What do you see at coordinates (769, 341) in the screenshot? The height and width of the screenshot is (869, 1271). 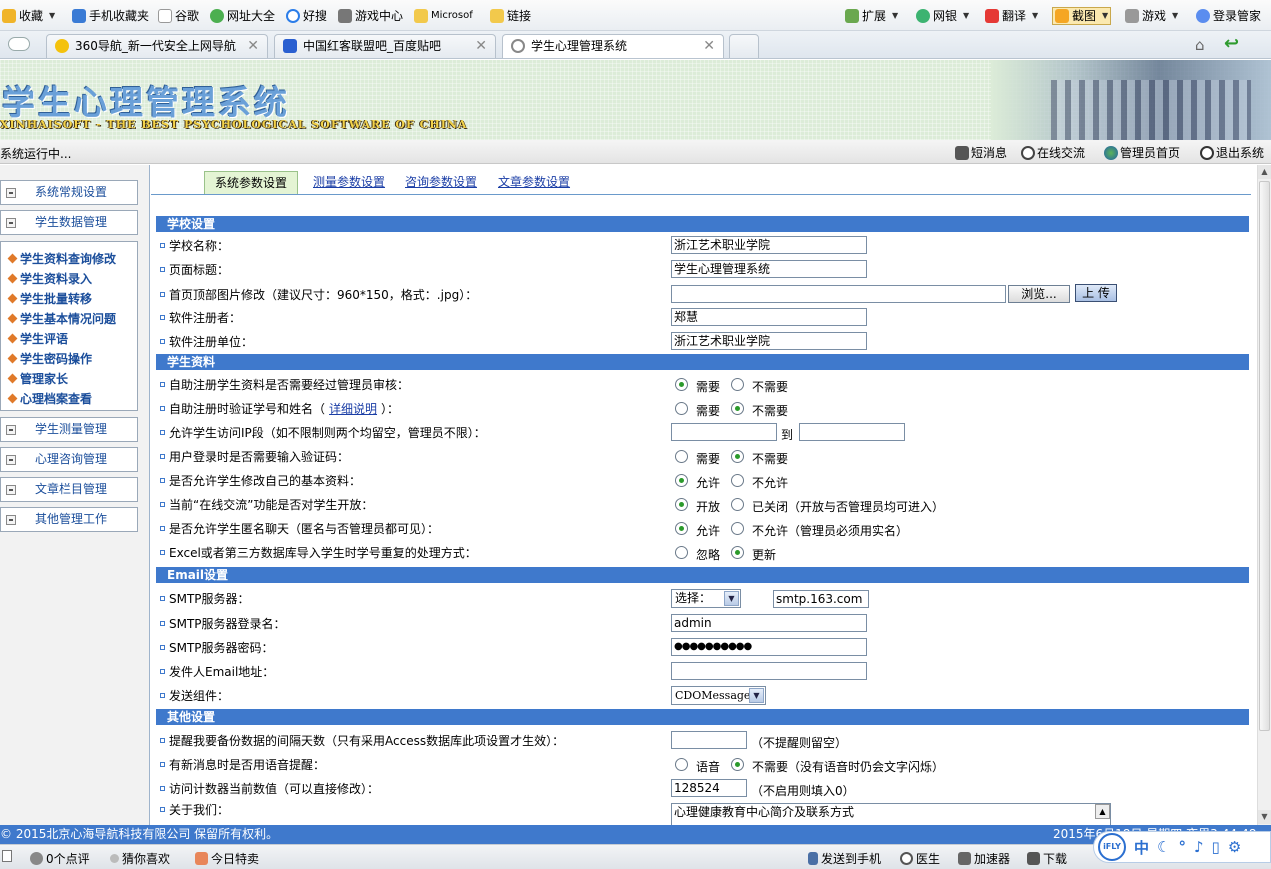 I see `registration-unit-input: 浙江艺术职业学院` at bounding box center [769, 341].